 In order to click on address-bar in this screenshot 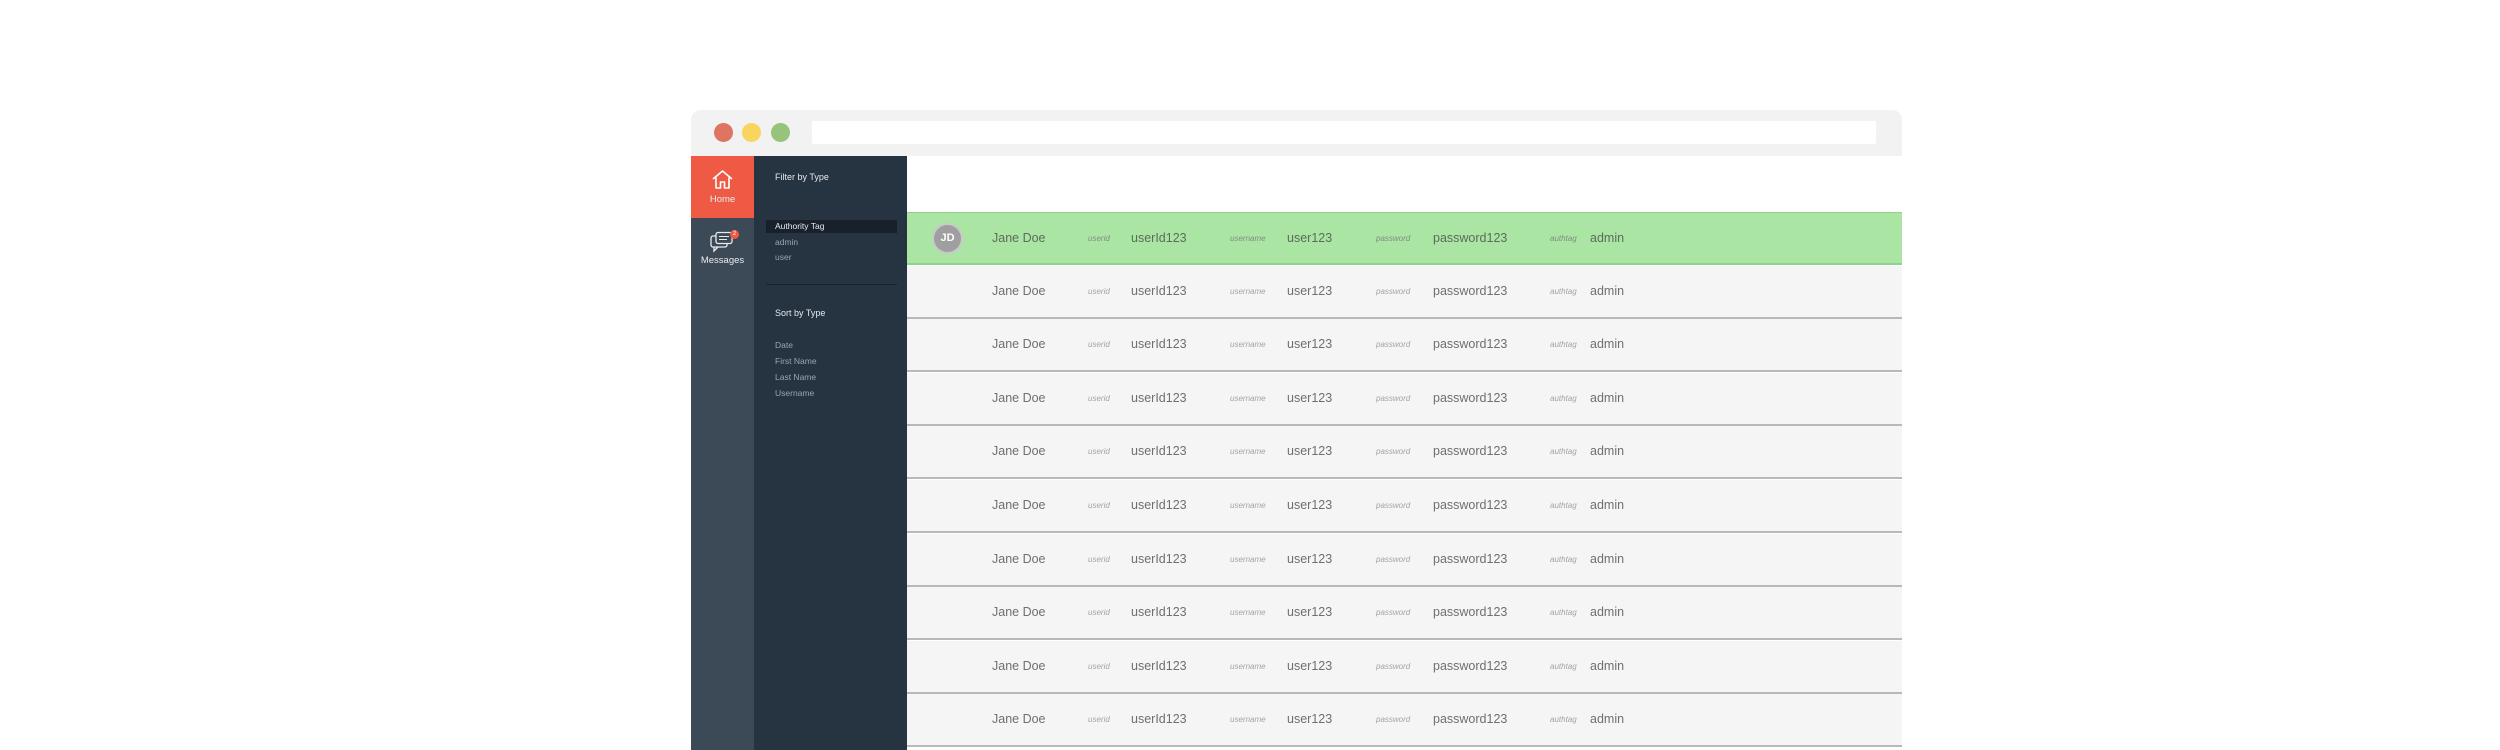, I will do `click(1344, 132)`.